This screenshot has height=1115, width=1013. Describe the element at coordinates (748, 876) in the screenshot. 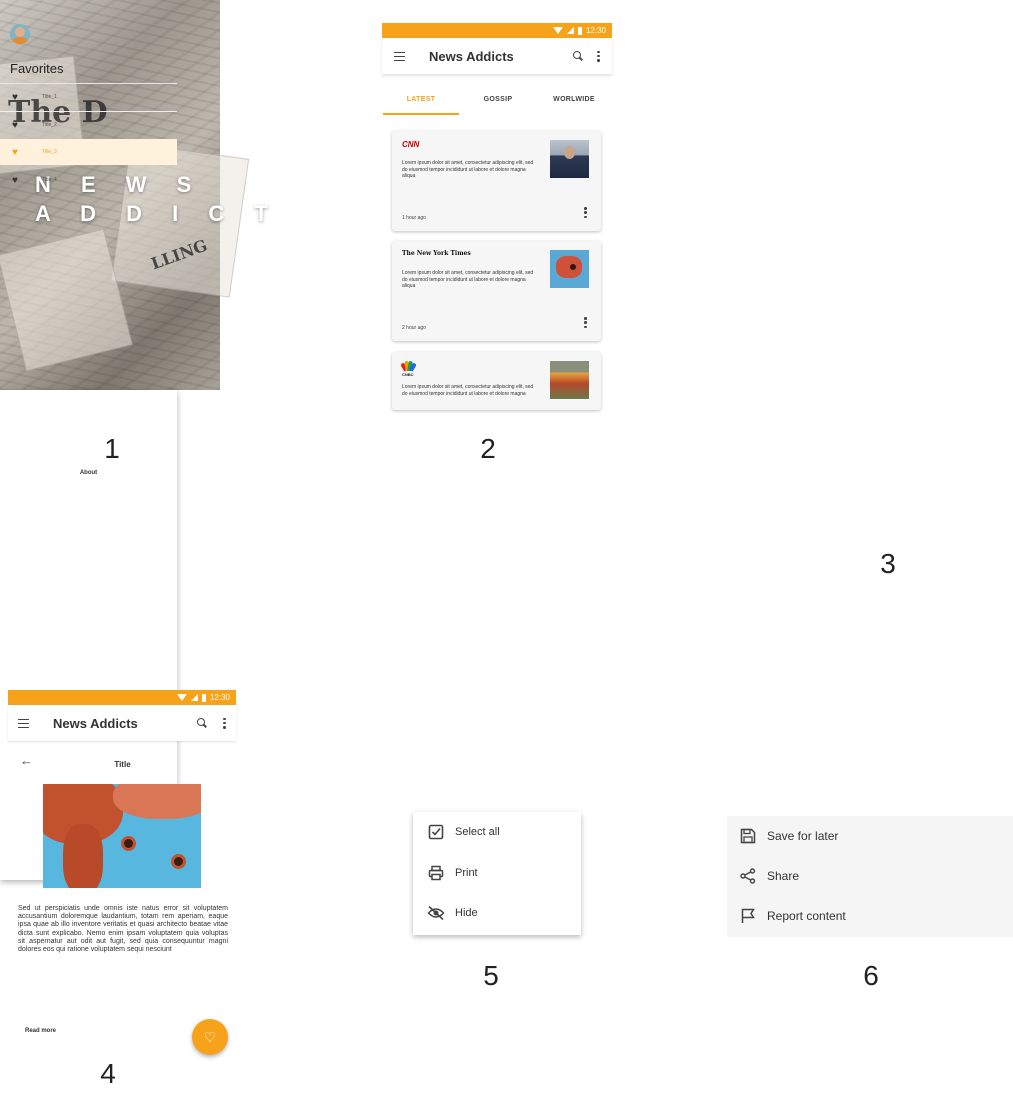

I see `share-icon` at that location.